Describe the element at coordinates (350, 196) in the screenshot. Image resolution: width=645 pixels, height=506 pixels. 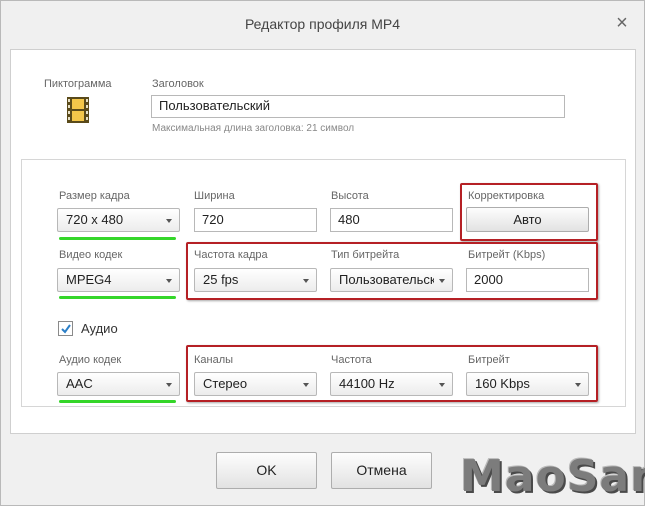
I see `height-label: Высота` at that location.